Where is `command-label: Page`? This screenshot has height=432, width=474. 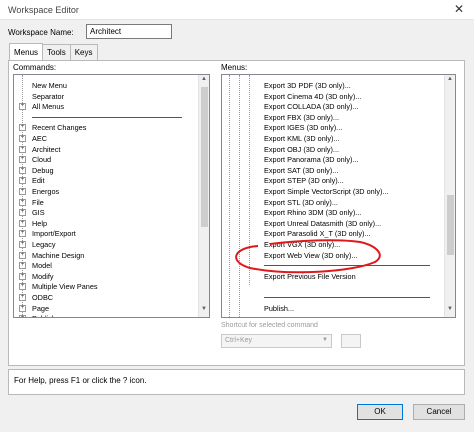 command-label: Page is located at coordinates (41, 308).